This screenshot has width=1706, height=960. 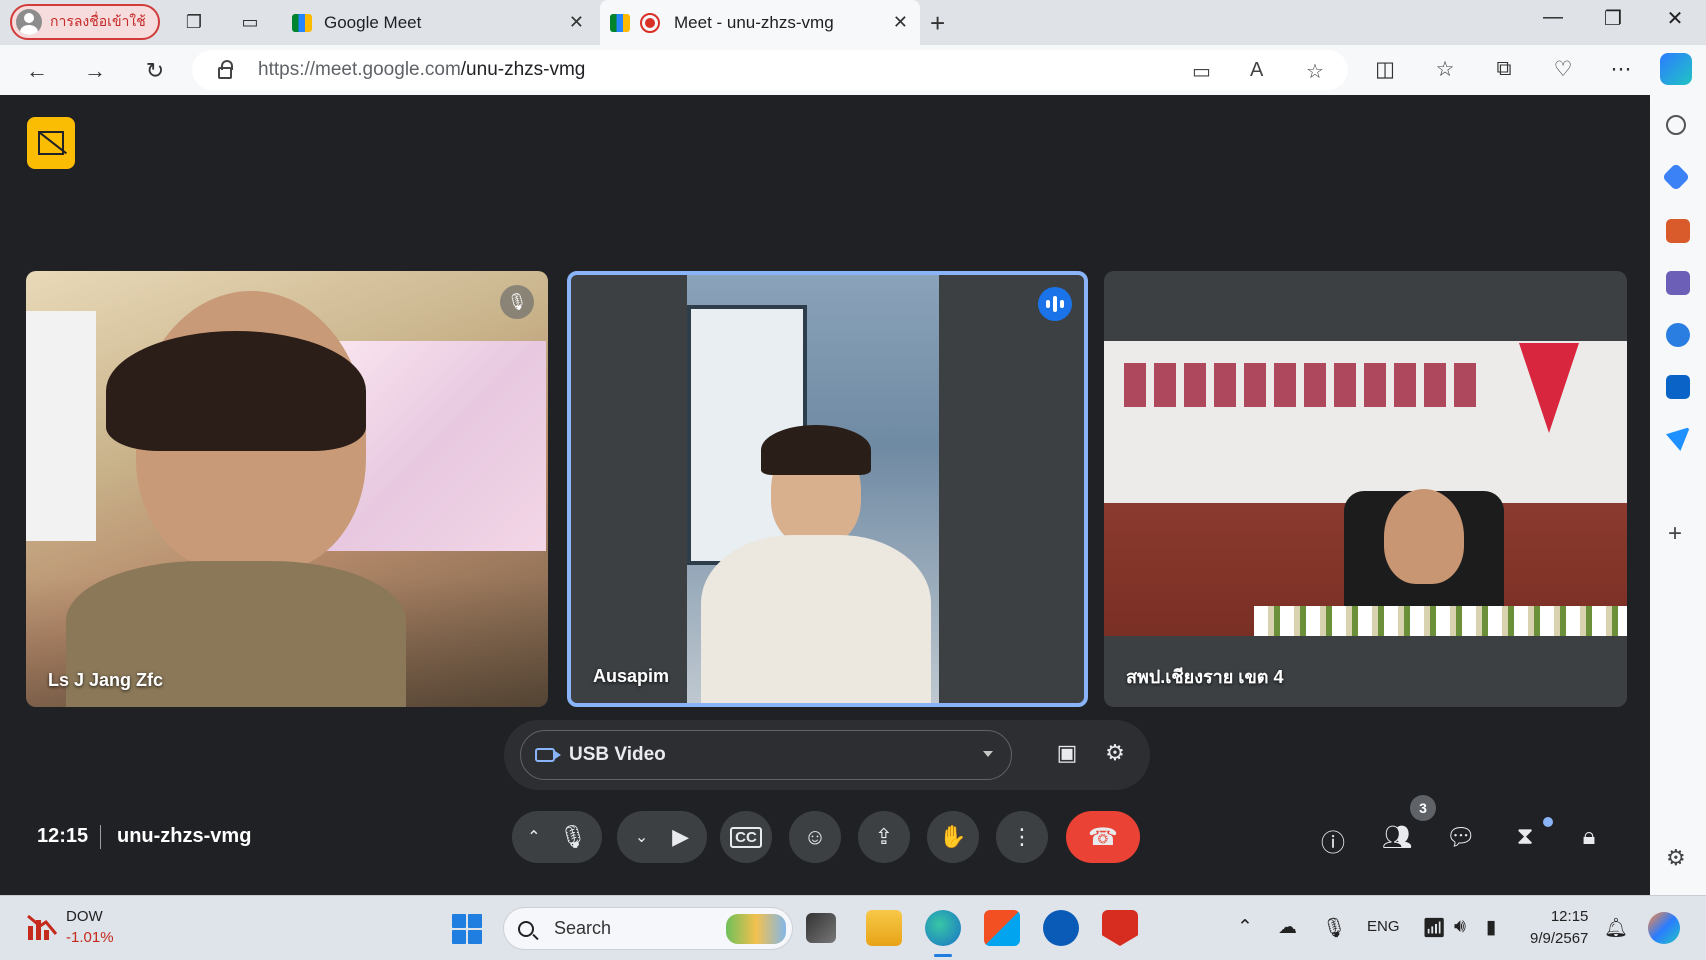 I want to click on camera-in-use-icon: ▭, so click(x=1201, y=71).